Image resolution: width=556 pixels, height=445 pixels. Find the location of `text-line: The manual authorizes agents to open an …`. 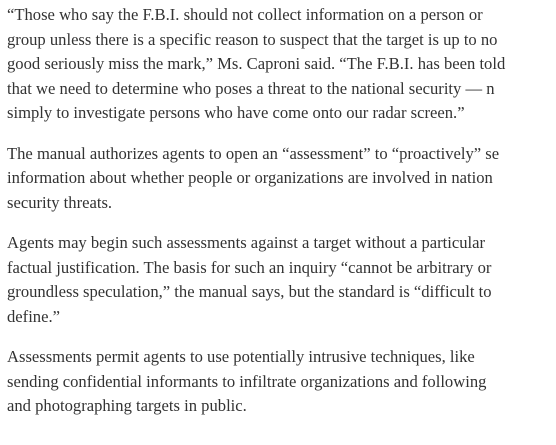

text-line: The manual authorizes agents to open an … is located at coordinates (253, 153).